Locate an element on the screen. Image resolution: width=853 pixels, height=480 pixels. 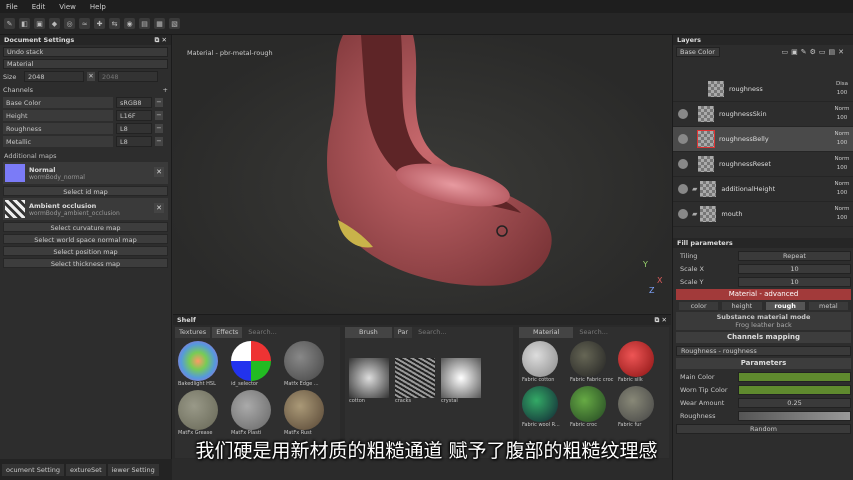
size-select: 2048 is located at coordinates (54, 76).